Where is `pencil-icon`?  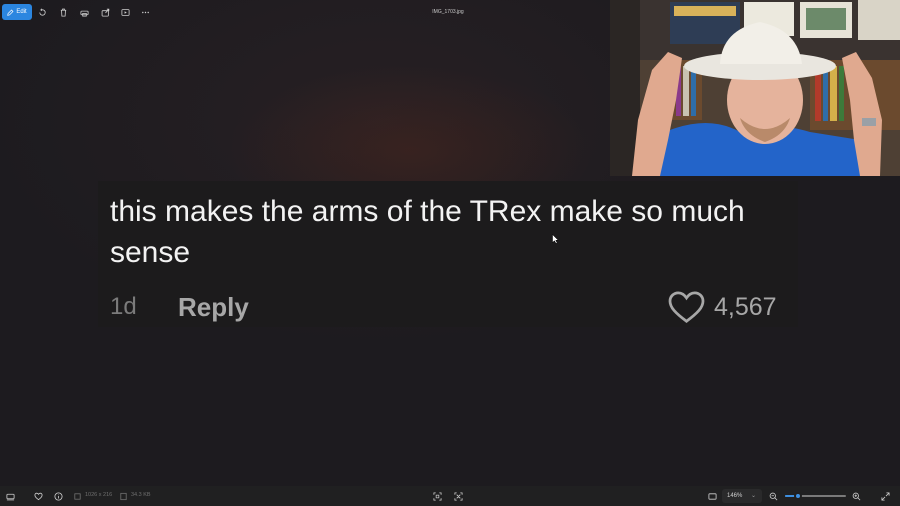
pencil-icon is located at coordinates (10, 12).